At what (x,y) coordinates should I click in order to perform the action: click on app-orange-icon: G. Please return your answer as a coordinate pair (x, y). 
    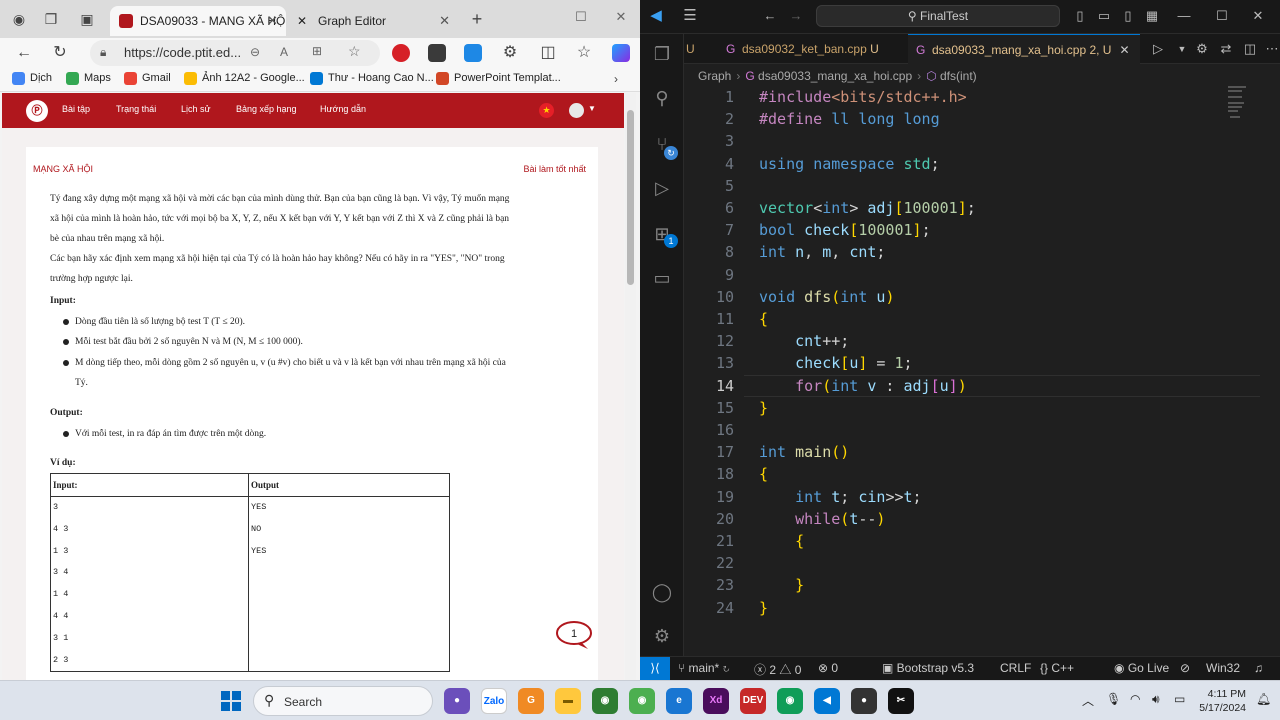
    Looking at the image, I should click on (531, 701).